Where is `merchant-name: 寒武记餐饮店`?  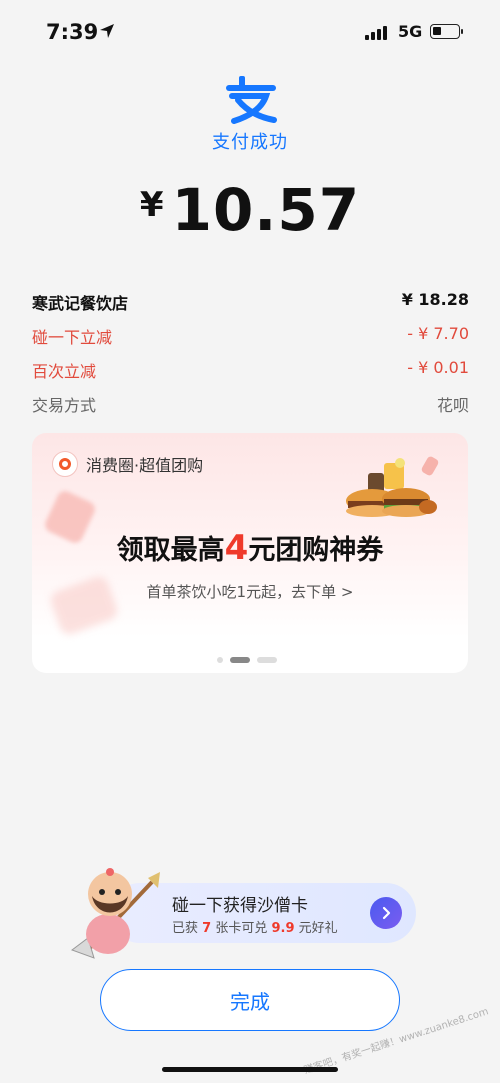 merchant-name: 寒武记餐饮店 is located at coordinates (80, 303).